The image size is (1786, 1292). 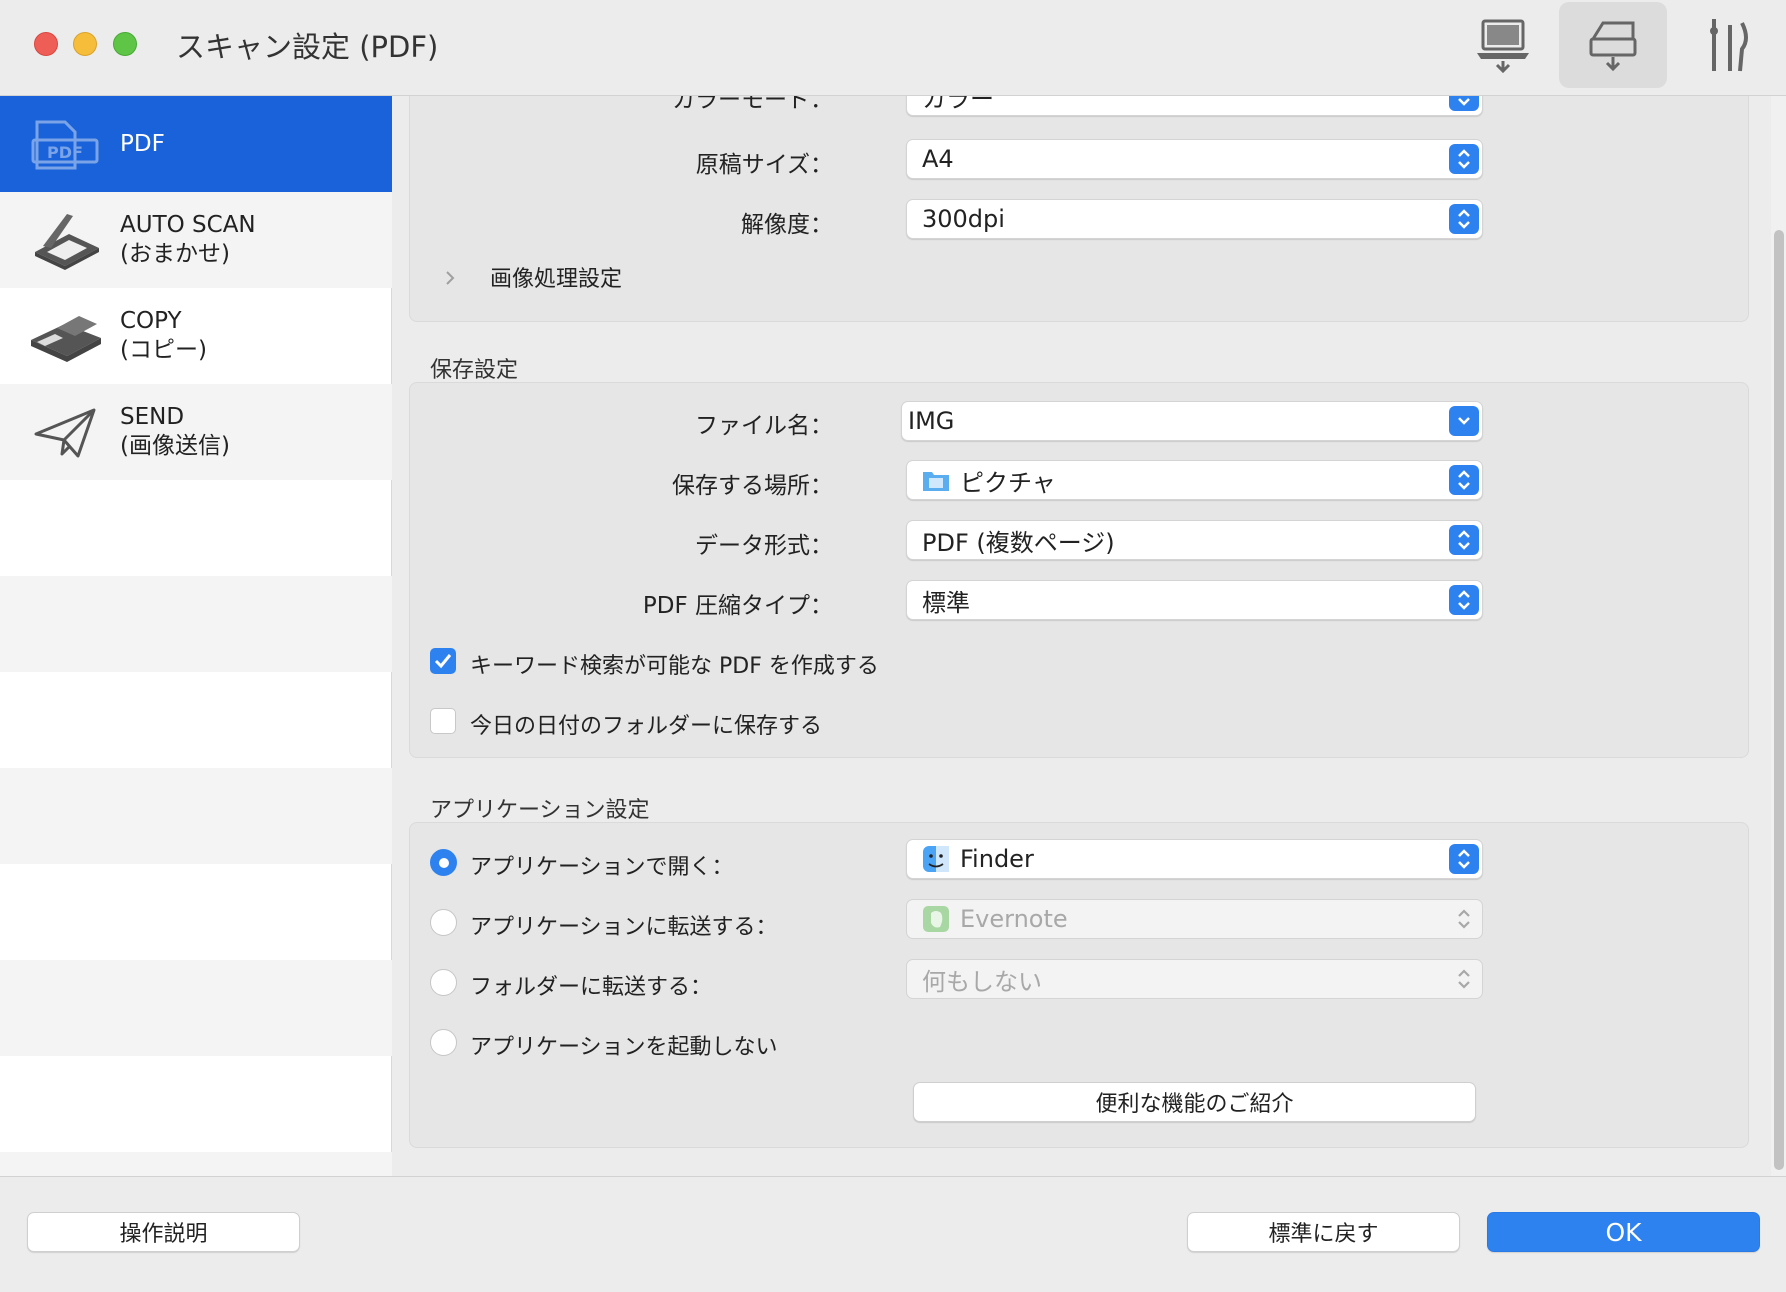 I want to click on file-name-value: IMG, so click(x=931, y=421).